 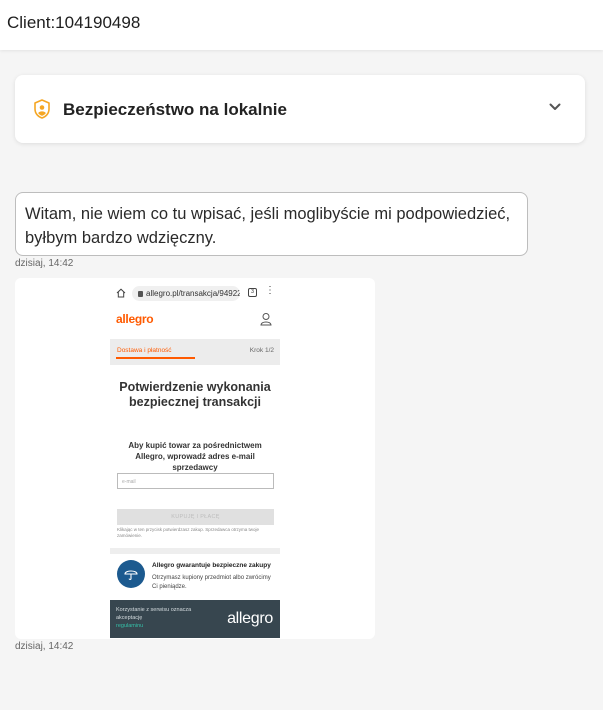 I want to click on buy-button: KUPUJĘ I PŁACĘ, so click(x=195, y=517).